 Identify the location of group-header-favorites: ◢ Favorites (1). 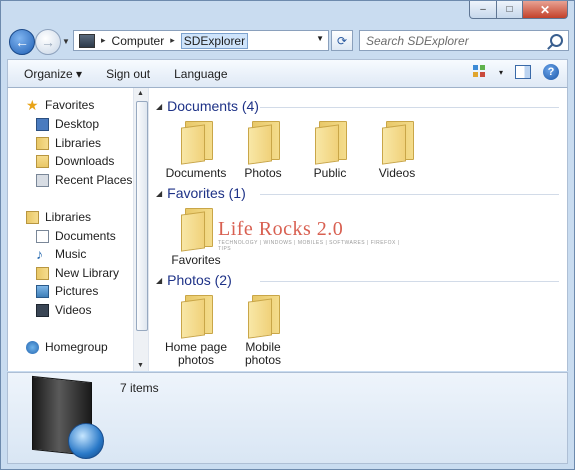
(201, 193).